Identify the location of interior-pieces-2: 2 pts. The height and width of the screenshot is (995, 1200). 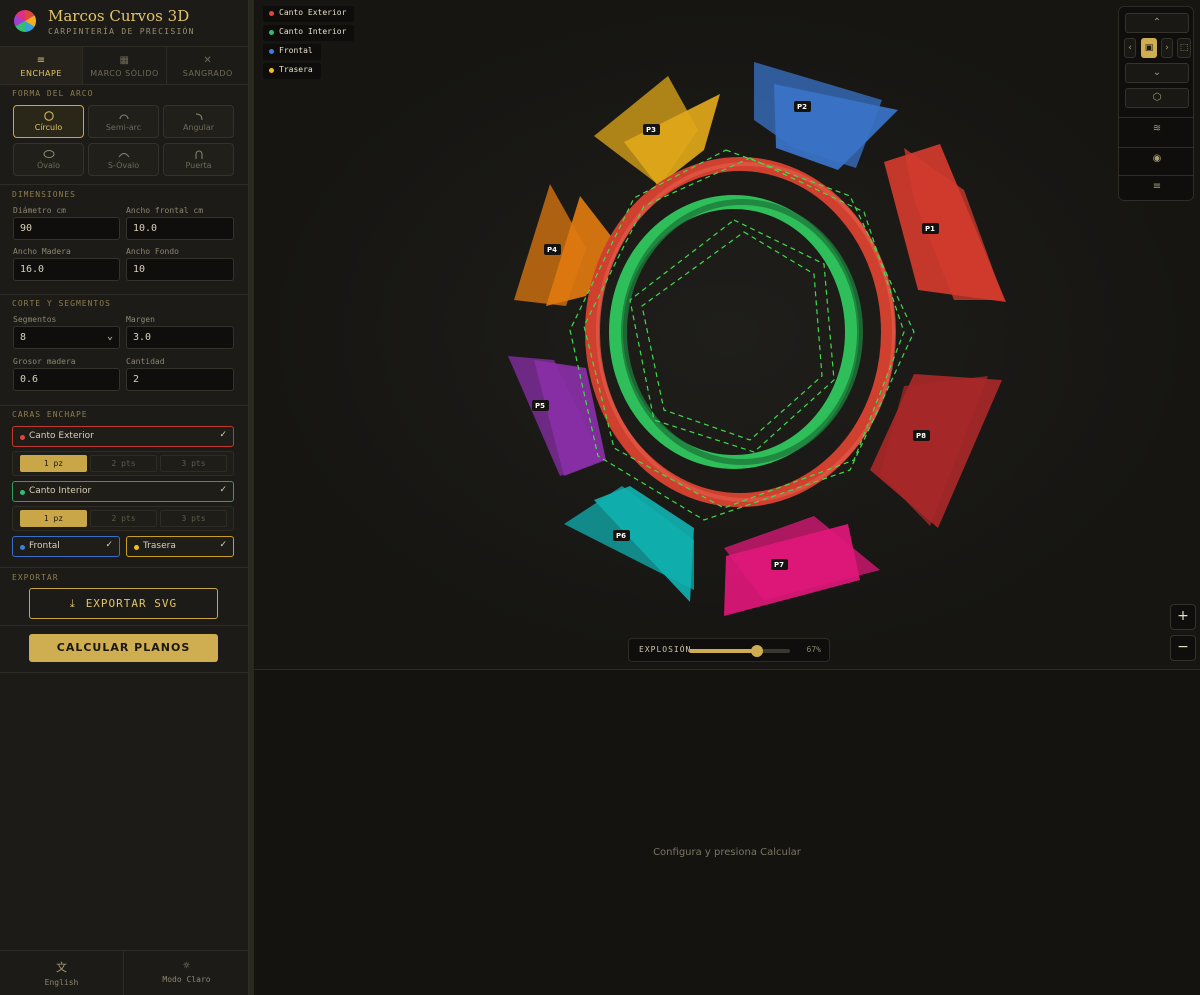
(123, 518).